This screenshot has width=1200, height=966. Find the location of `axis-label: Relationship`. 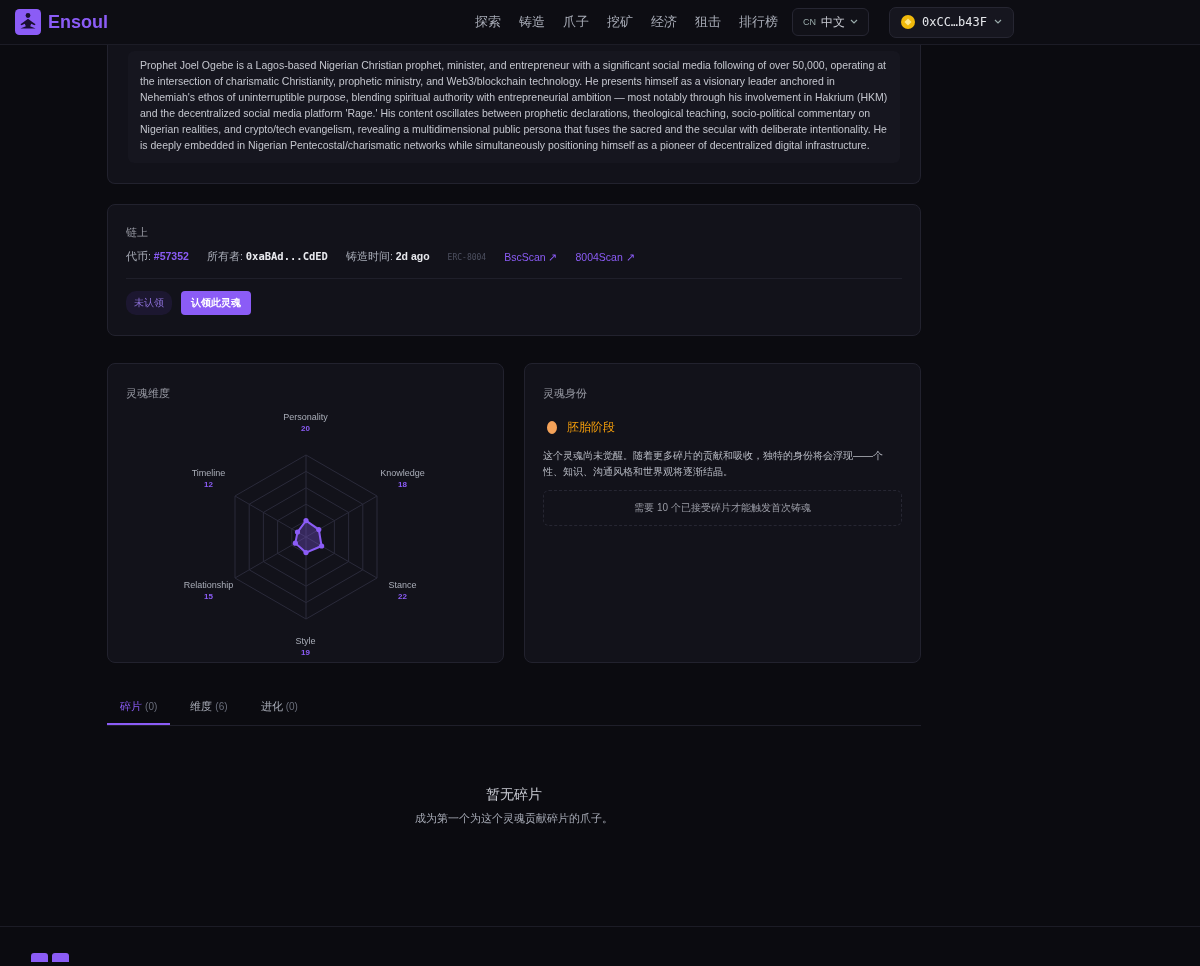

axis-label: Relationship is located at coordinates (208, 585).